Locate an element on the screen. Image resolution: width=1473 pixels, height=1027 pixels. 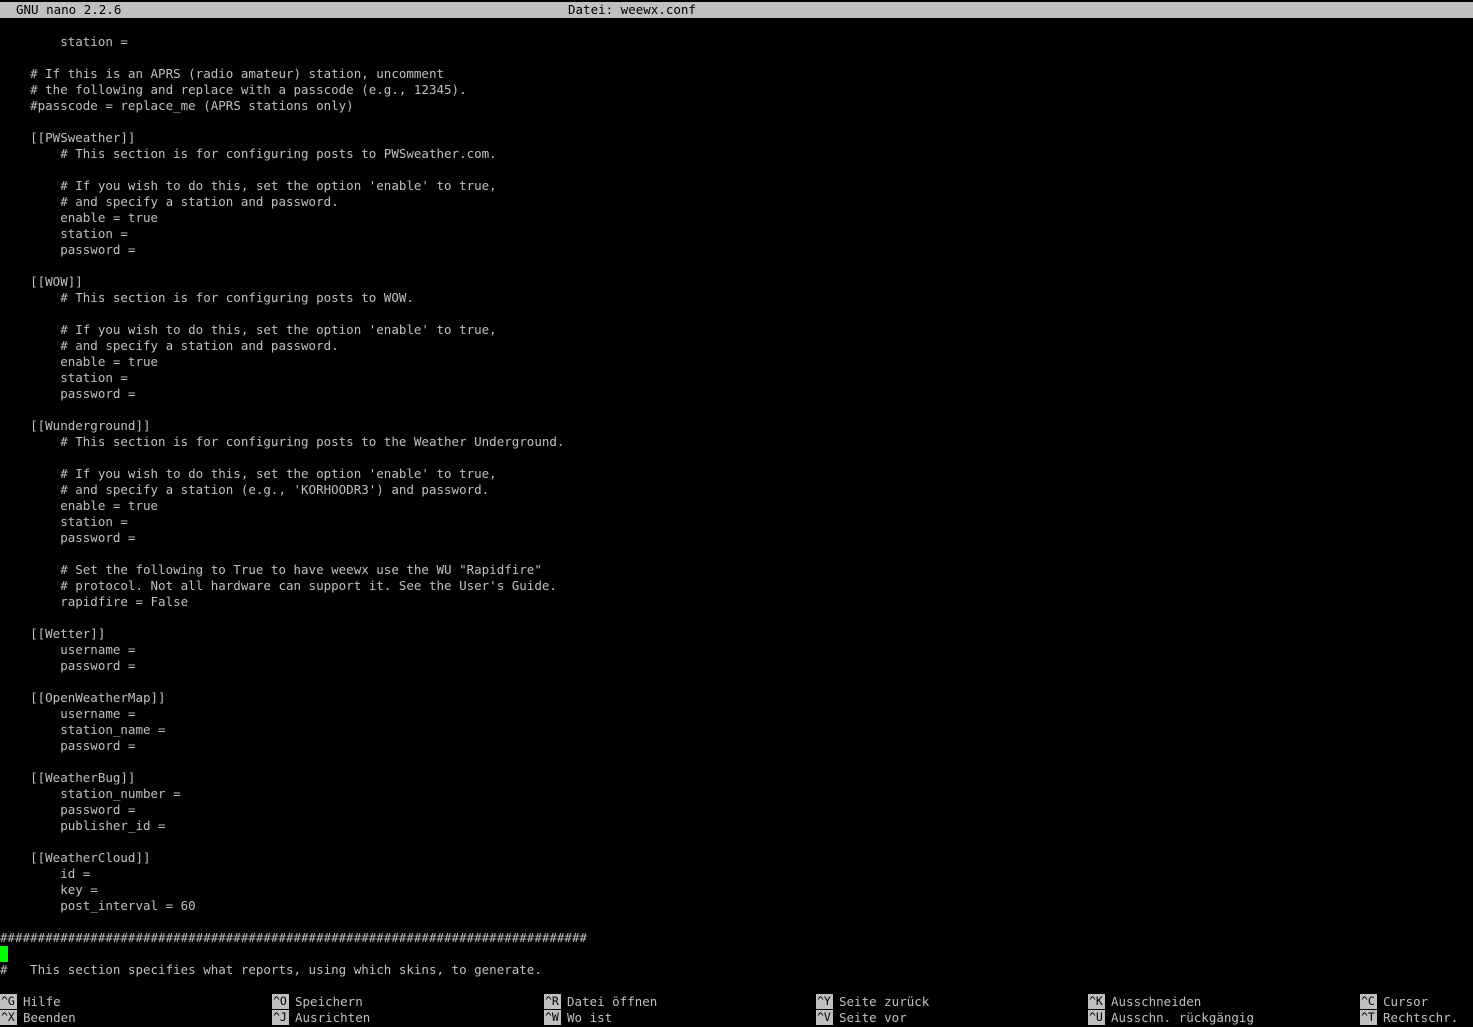
shortcut-label: Cursor is located at coordinates (1406, 1001).